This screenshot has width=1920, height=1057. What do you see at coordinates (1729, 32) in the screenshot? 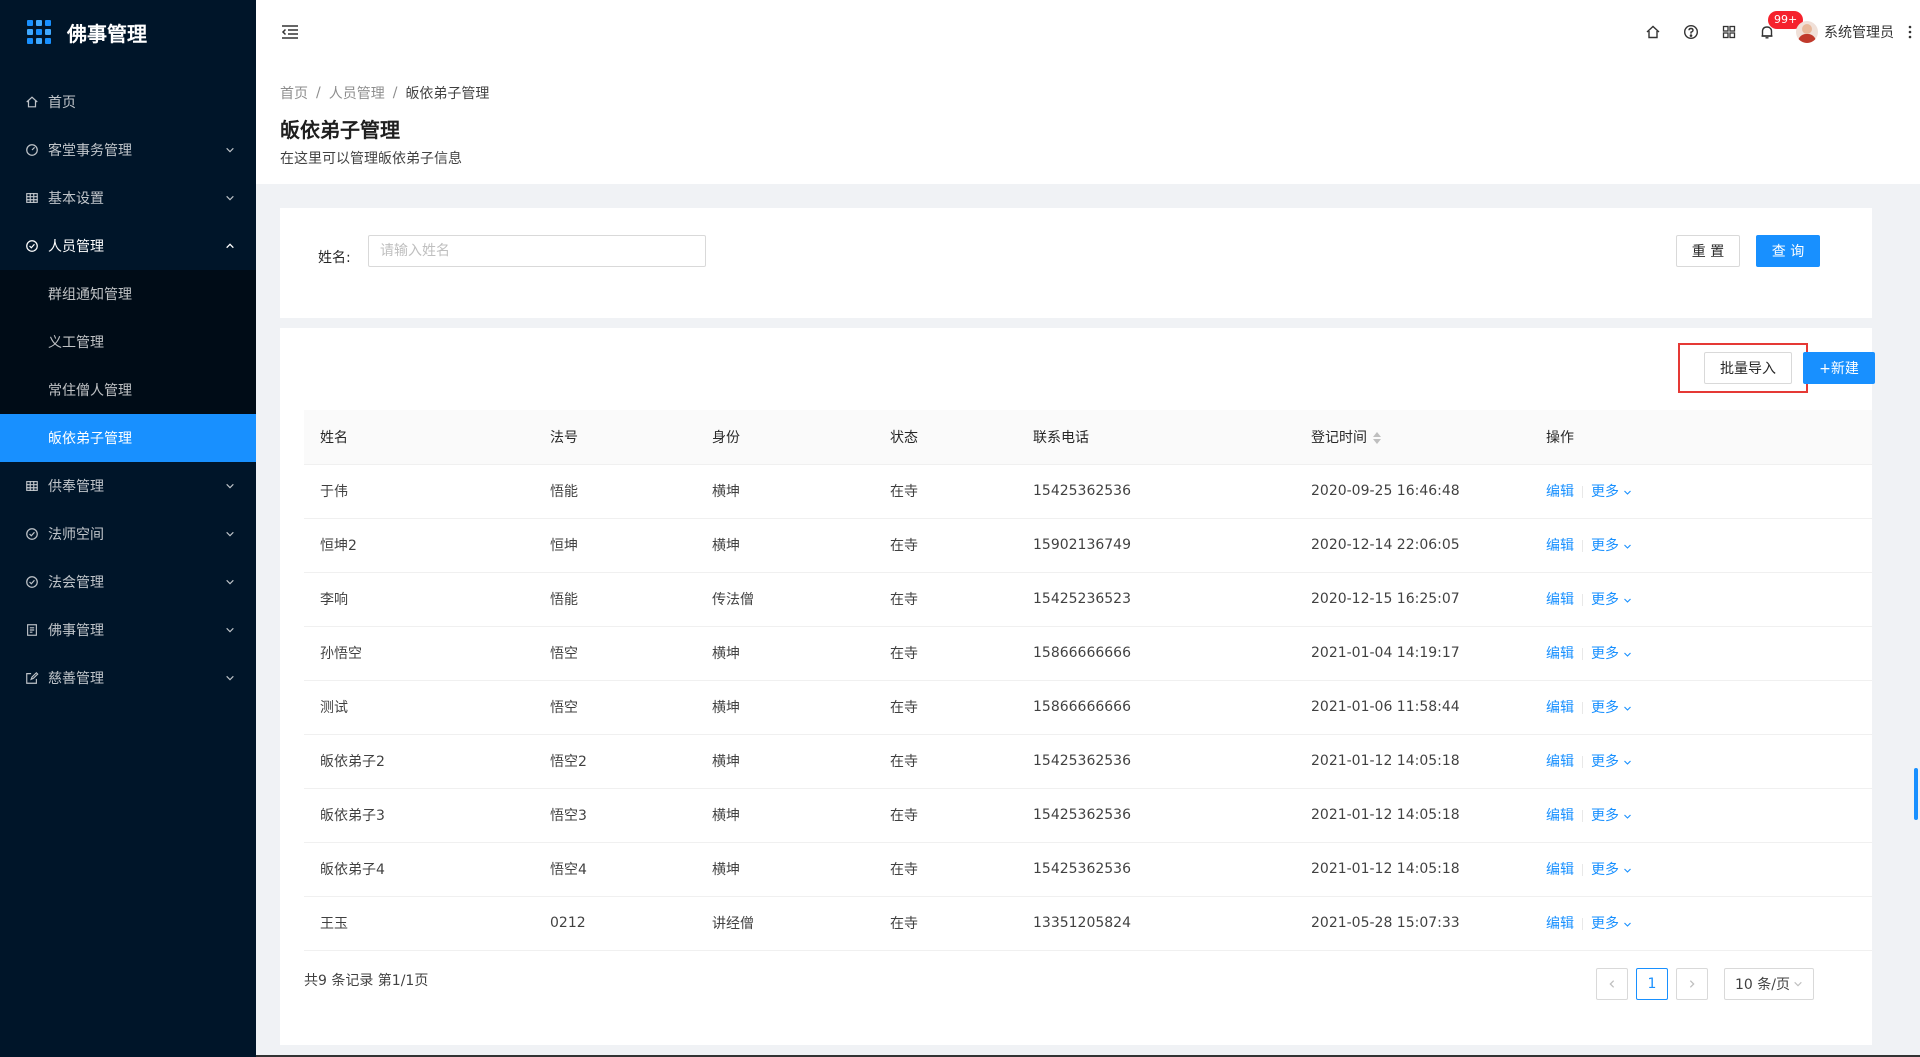
I see `apps-icon` at bounding box center [1729, 32].